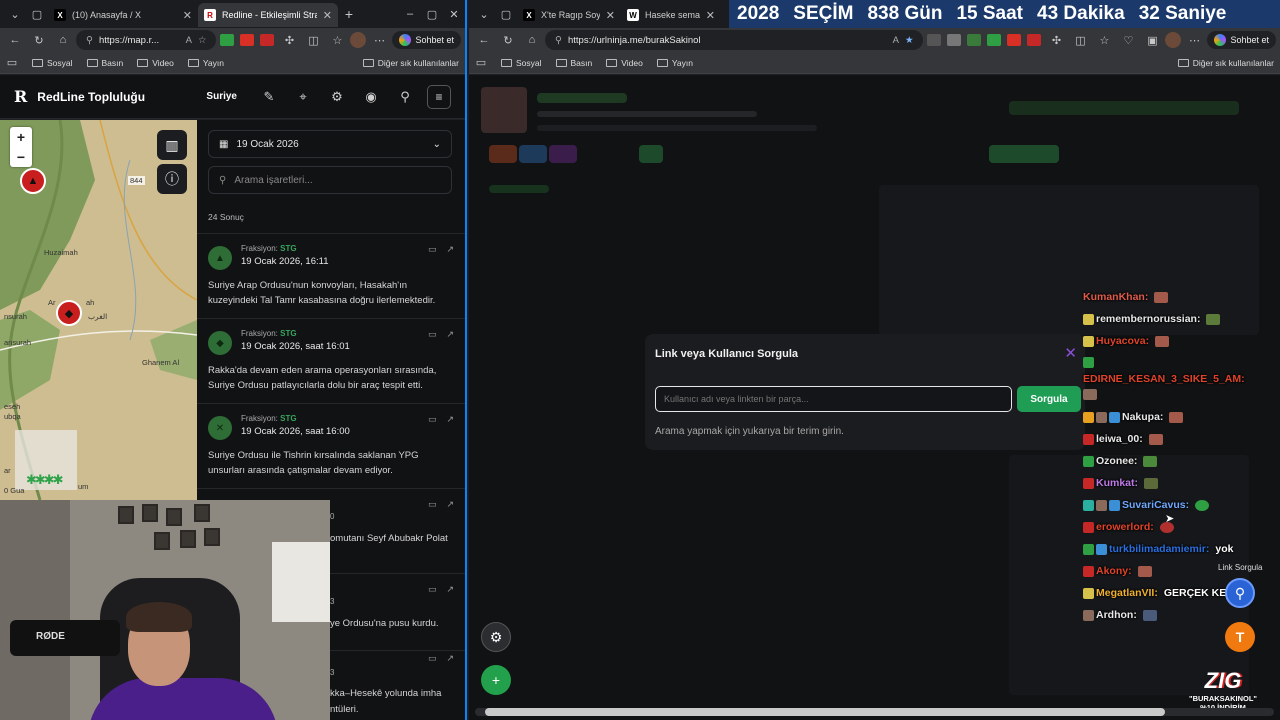 The width and height of the screenshot is (1280, 720). Describe the element at coordinates (33, 181) in the screenshot. I see `map-marker: ▲` at that location.